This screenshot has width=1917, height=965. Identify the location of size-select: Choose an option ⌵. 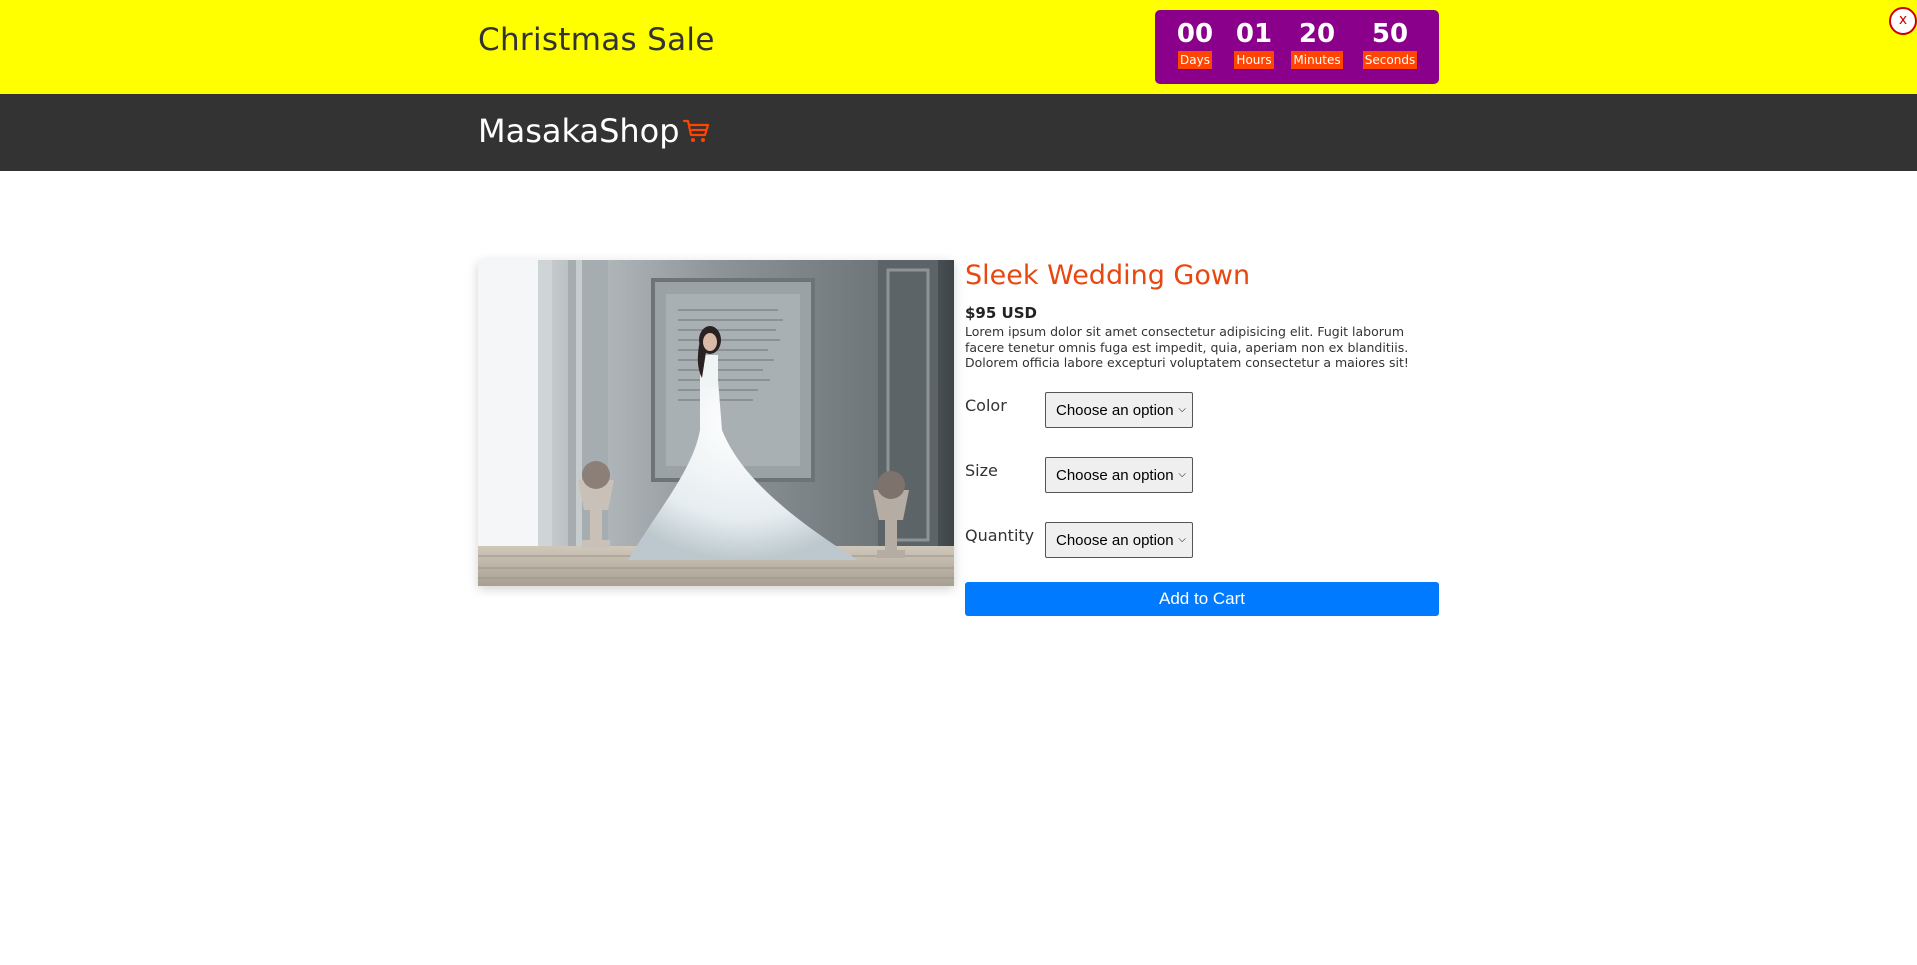
(1119, 475).